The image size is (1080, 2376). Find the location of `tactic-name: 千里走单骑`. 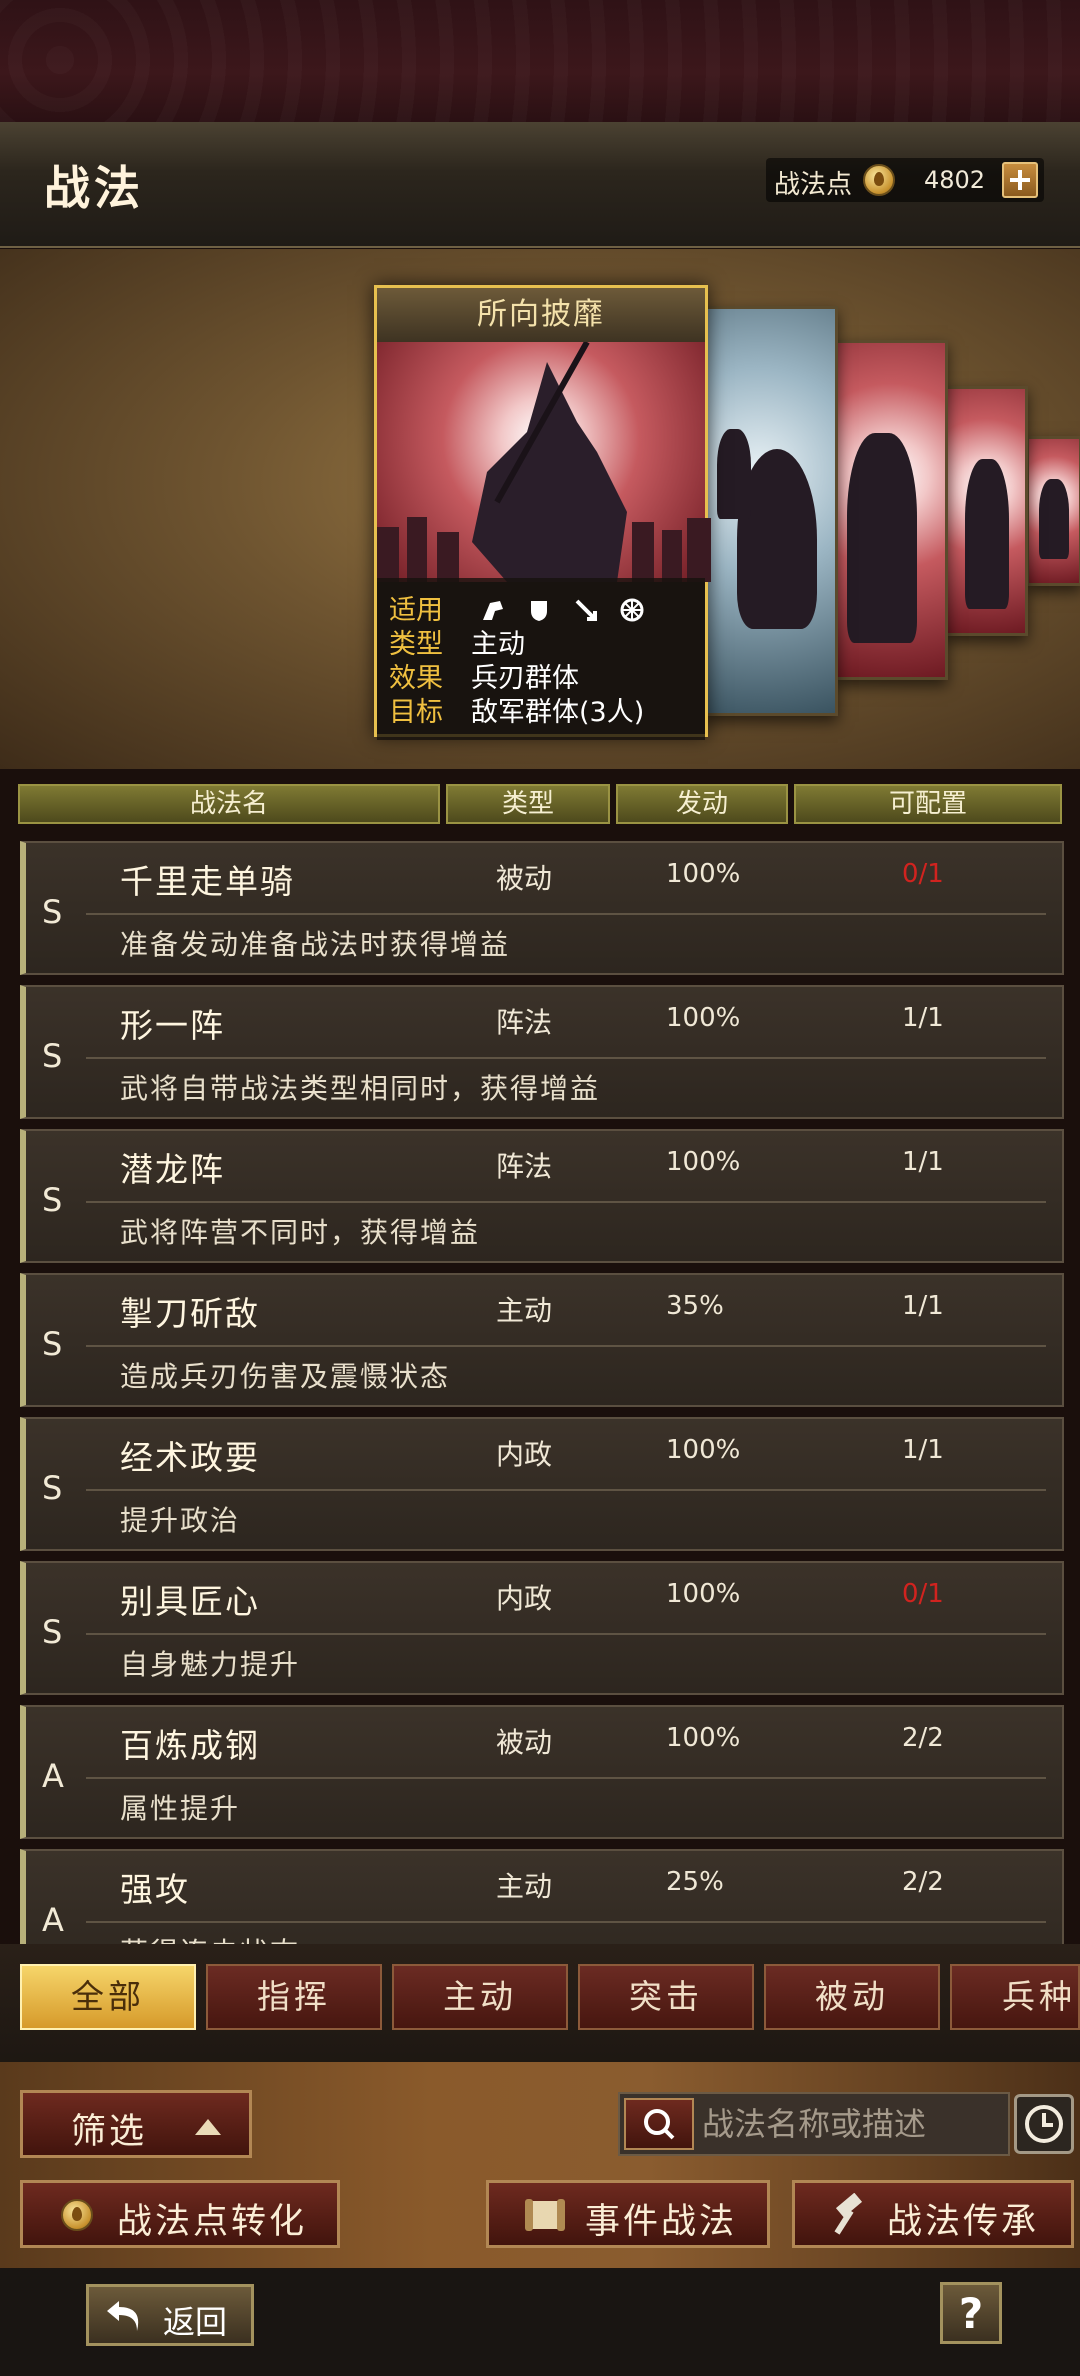

tactic-name: 千里走单骑 is located at coordinates (207, 881).